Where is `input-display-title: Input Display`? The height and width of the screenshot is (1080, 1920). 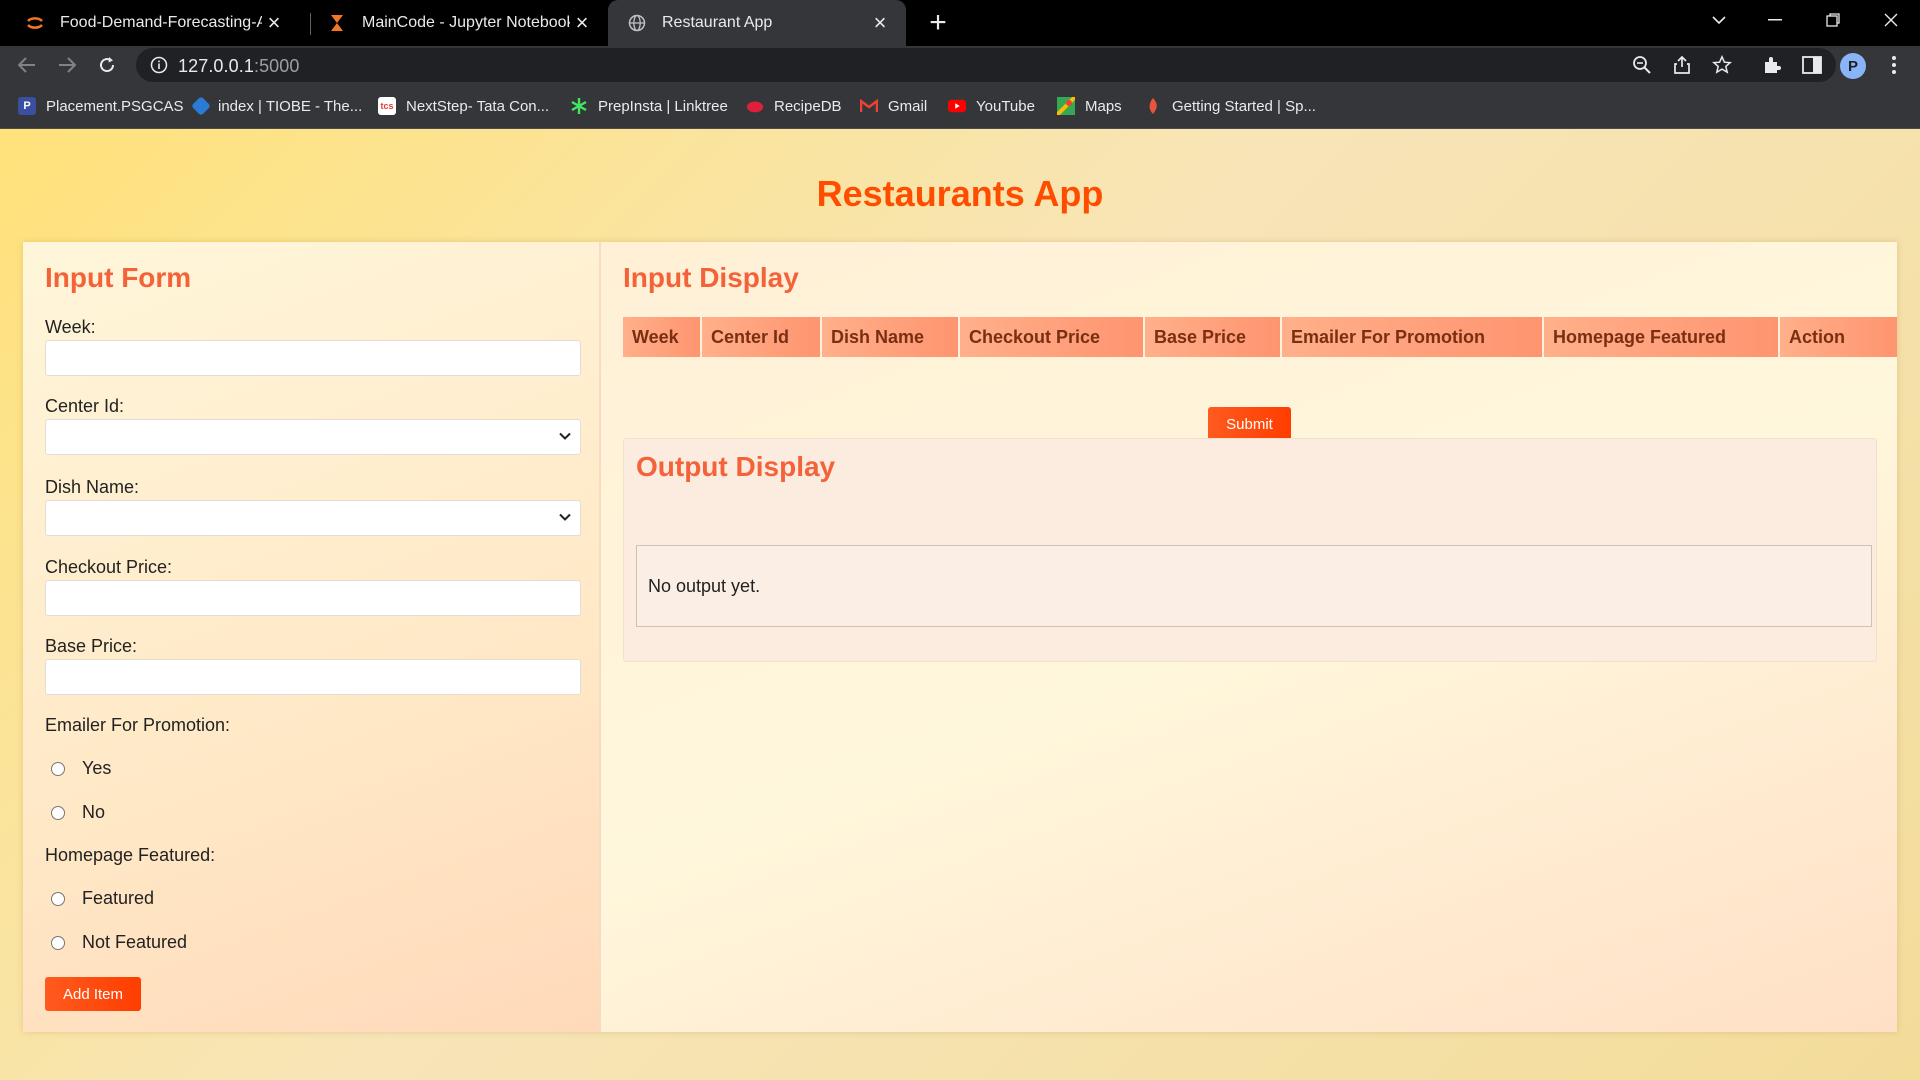
input-display-title: Input Display is located at coordinates (711, 277).